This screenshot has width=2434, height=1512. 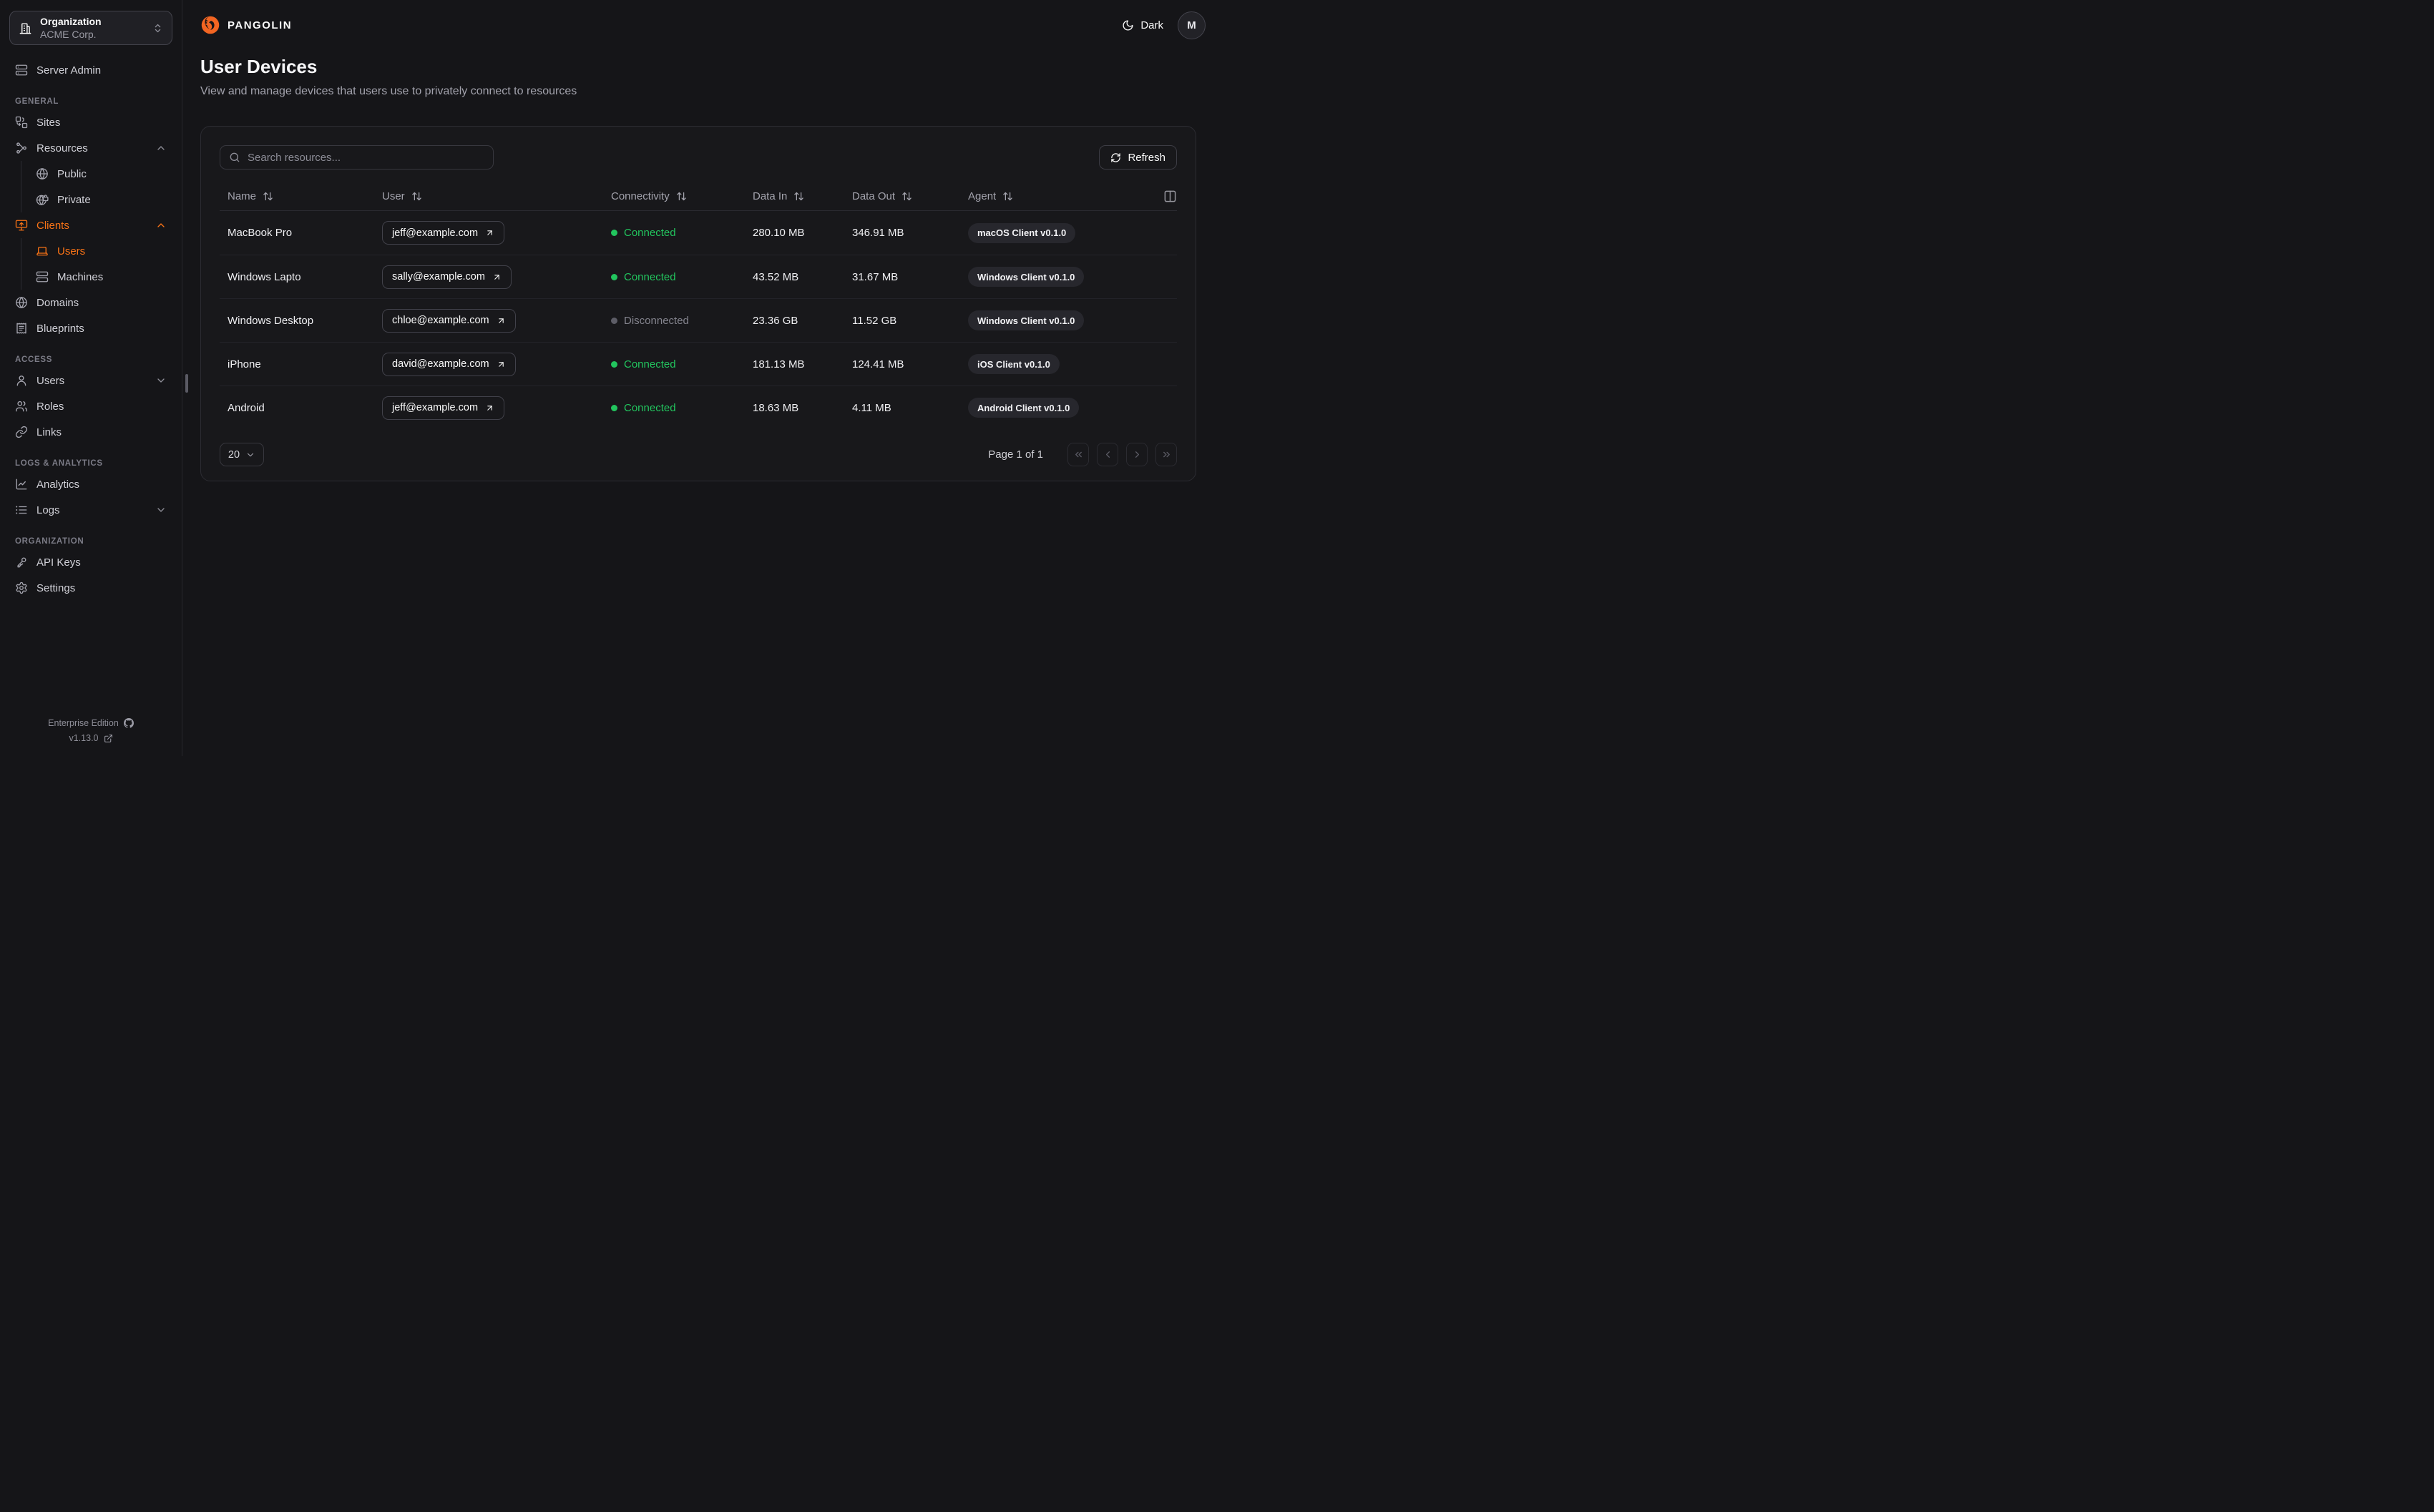 I want to click on sidebar-item-private: Private, so click(x=101, y=199).